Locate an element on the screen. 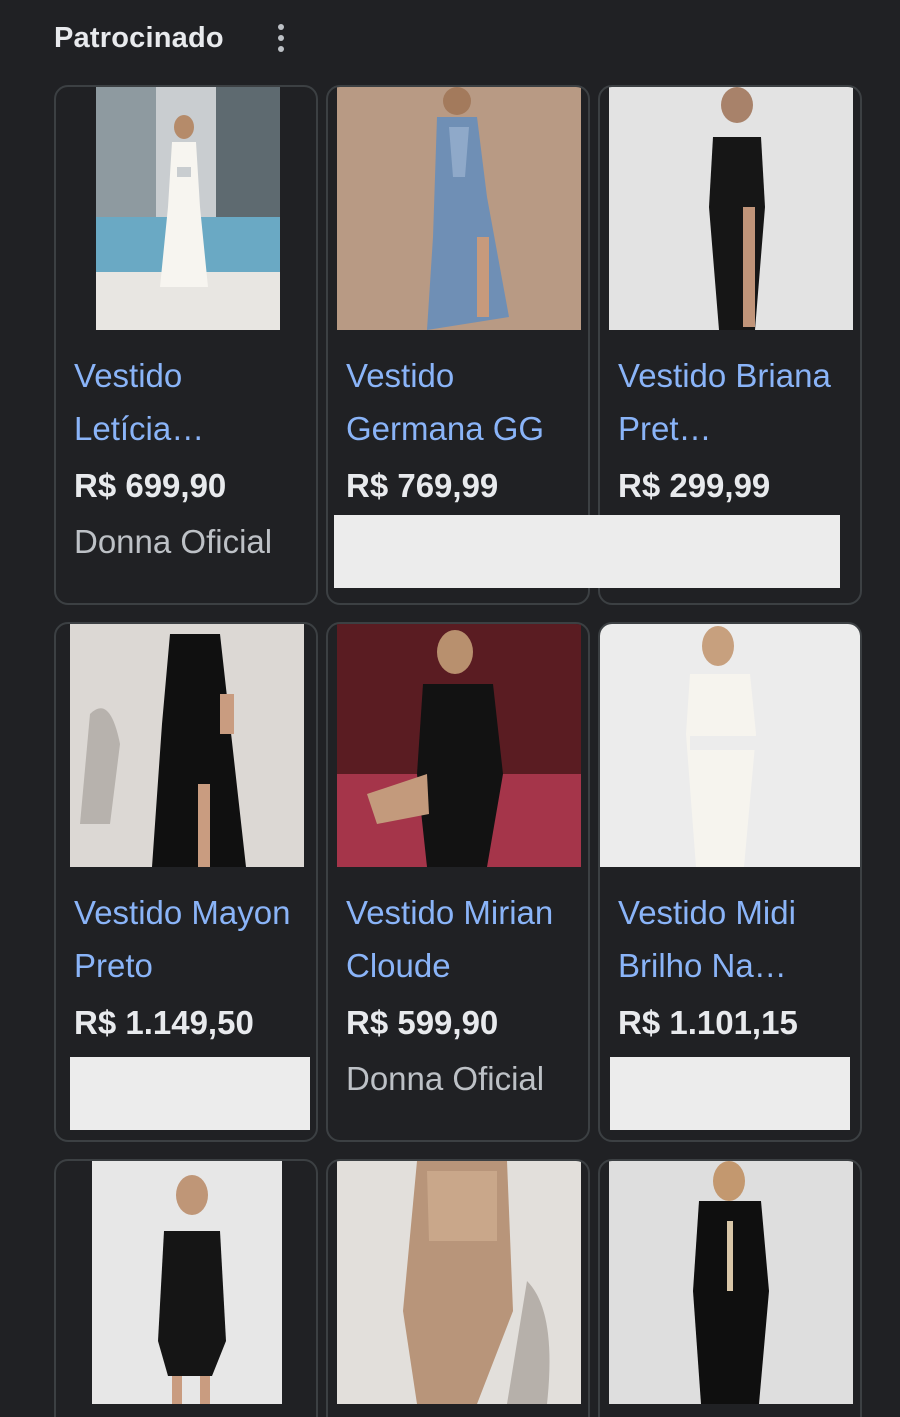 The width and height of the screenshot is (900, 1417). product-price: R$ 699,90 is located at coordinates (150, 485).